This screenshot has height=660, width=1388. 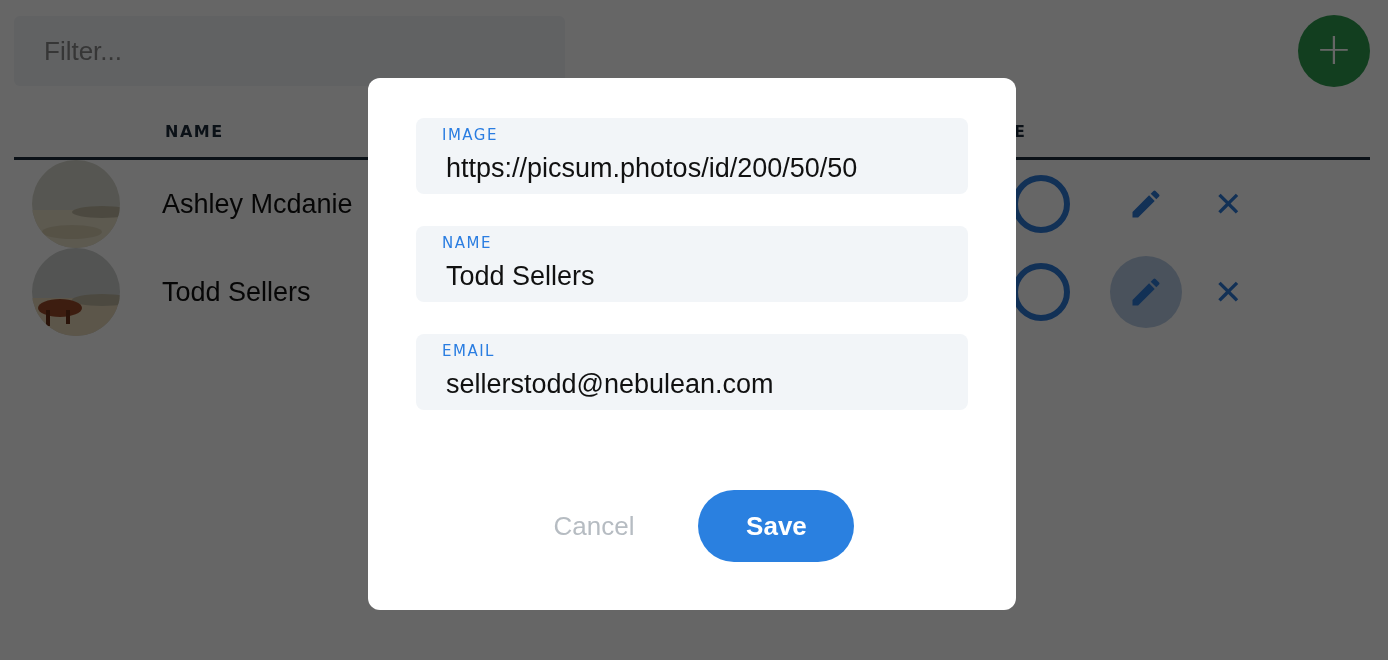 What do you see at coordinates (467, 243) in the screenshot?
I see `field-label: NAME` at bounding box center [467, 243].